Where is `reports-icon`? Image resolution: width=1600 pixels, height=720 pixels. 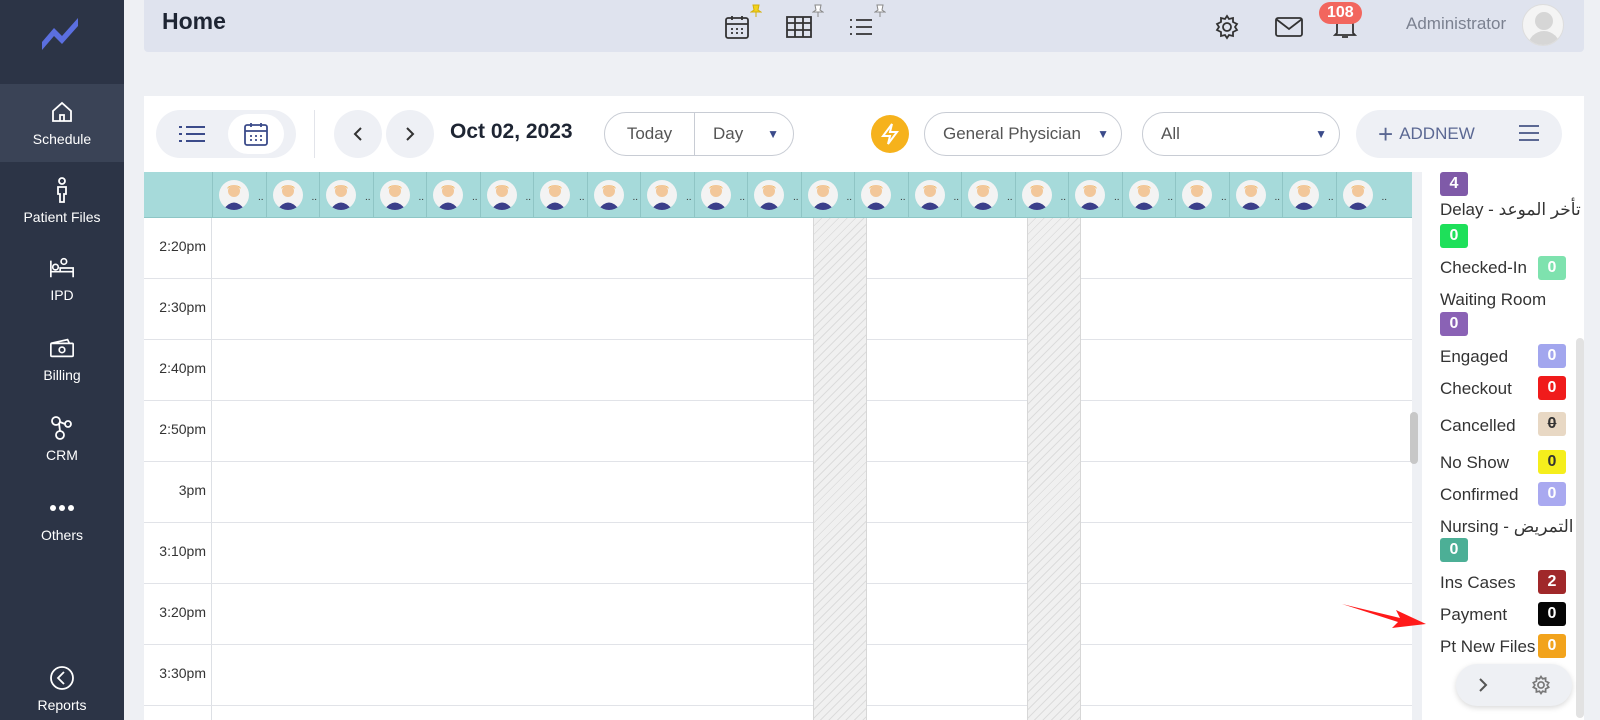 reports-icon is located at coordinates (62, 678).